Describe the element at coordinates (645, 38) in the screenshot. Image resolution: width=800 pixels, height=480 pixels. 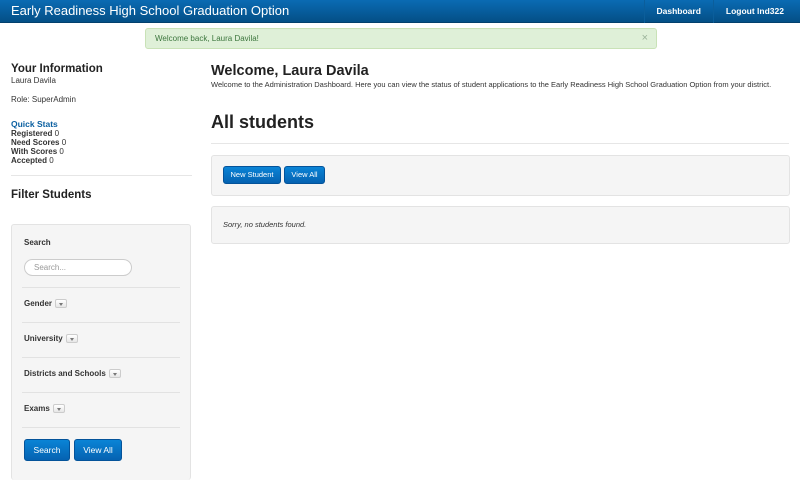
I see `close-icon: ×` at that location.